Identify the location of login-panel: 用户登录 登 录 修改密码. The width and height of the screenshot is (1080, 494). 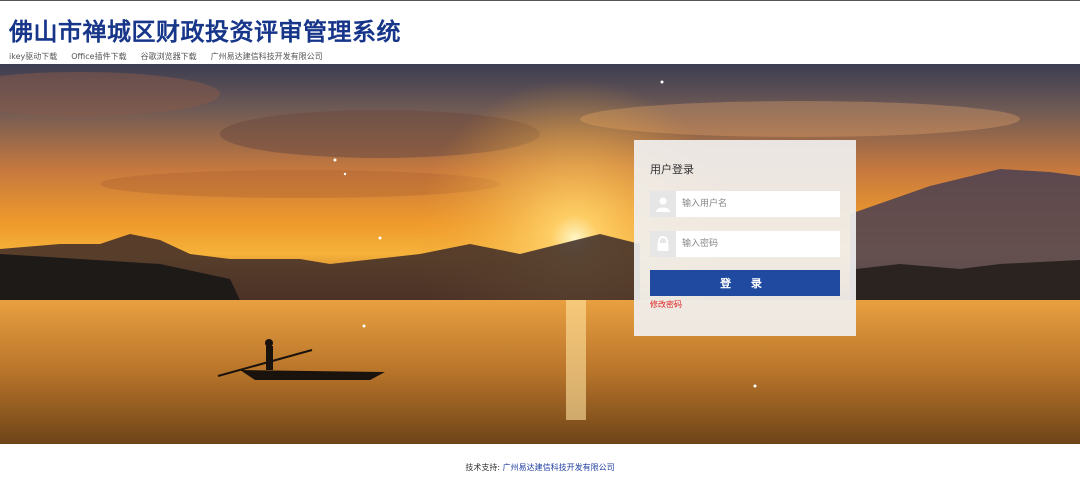
(745, 238).